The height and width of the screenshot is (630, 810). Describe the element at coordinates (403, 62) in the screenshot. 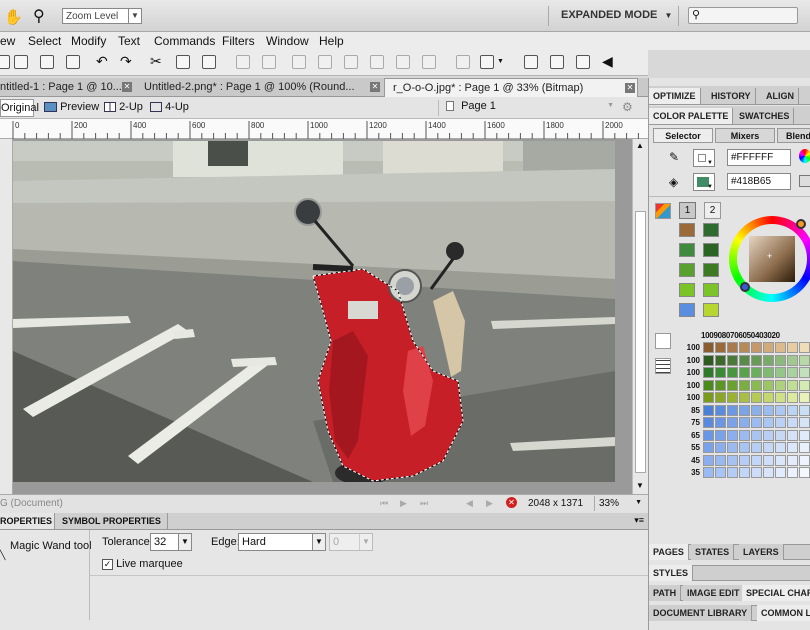

I see `arrange-icon` at that location.